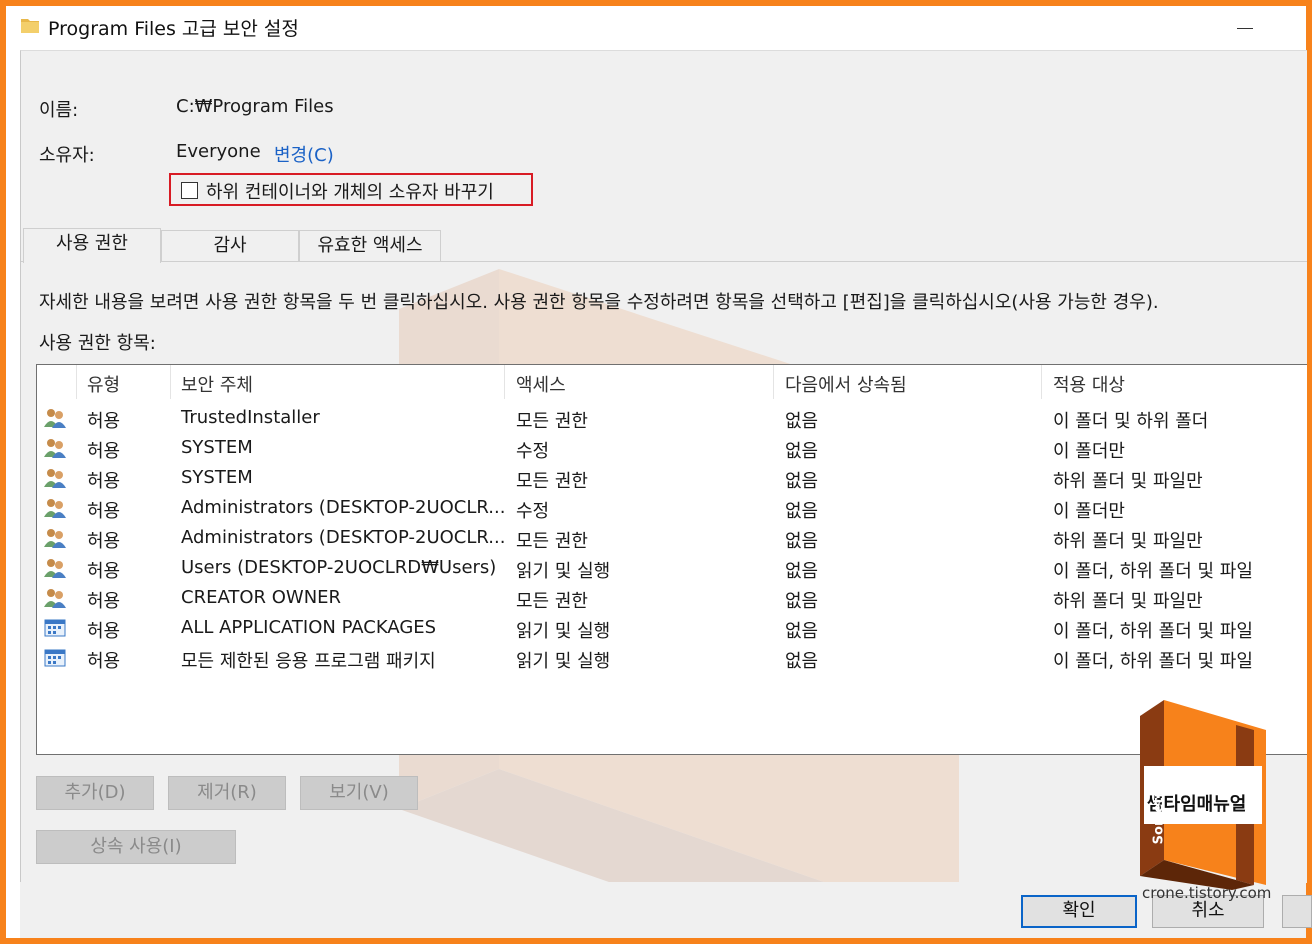 The width and height of the screenshot is (1312, 944). What do you see at coordinates (217, 384) in the screenshot?
I see `header-principal: 보안 주체` at bounding box center [217, 384].